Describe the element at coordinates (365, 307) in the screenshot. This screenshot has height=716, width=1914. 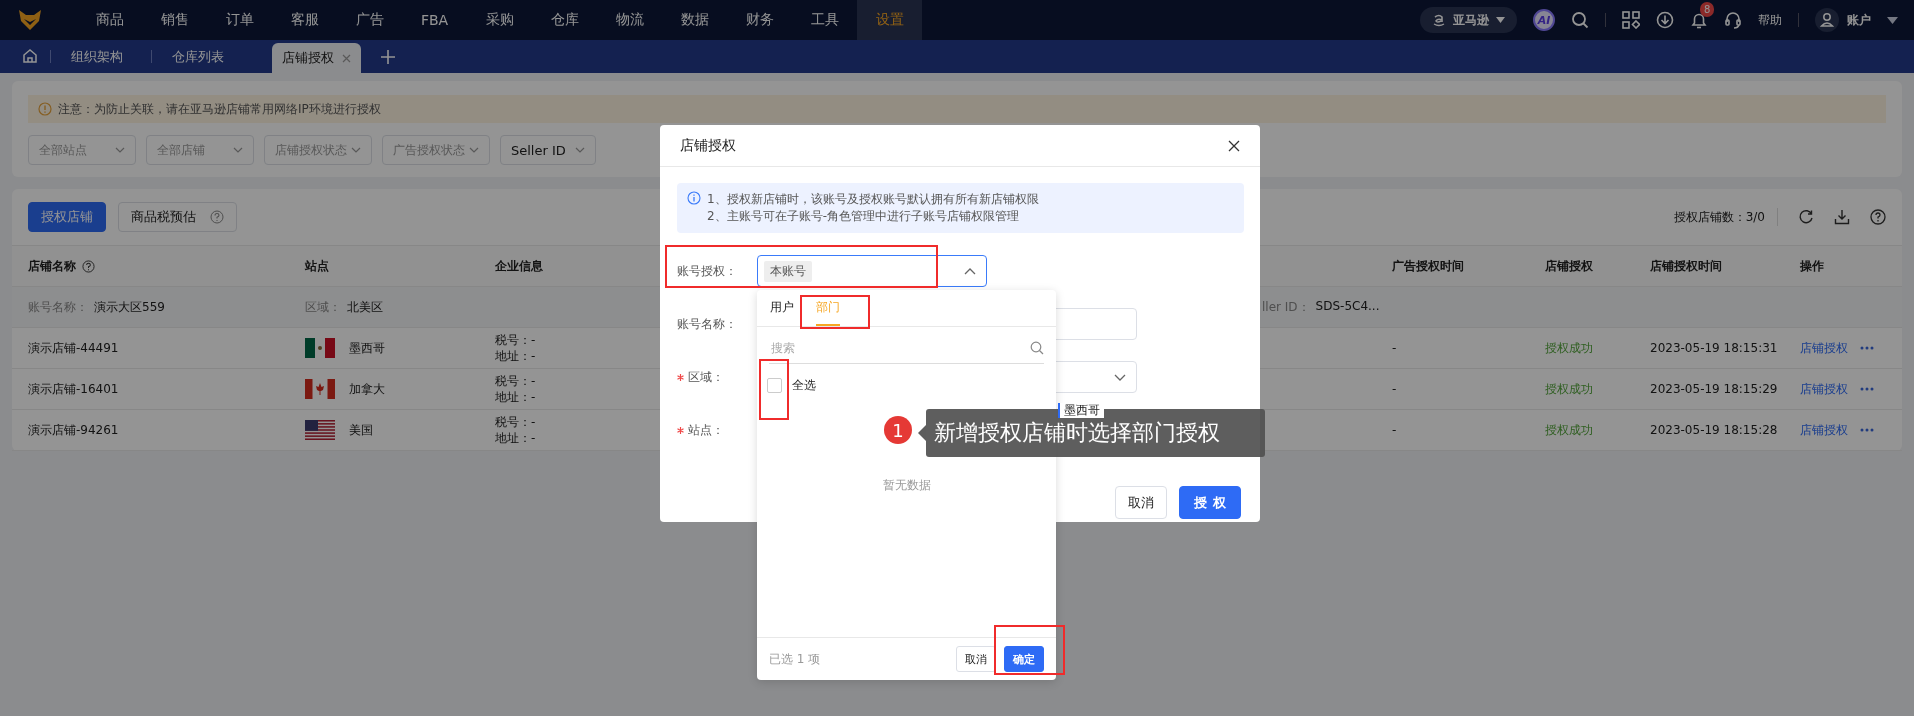
I see `region-value: 北美区` at that location.